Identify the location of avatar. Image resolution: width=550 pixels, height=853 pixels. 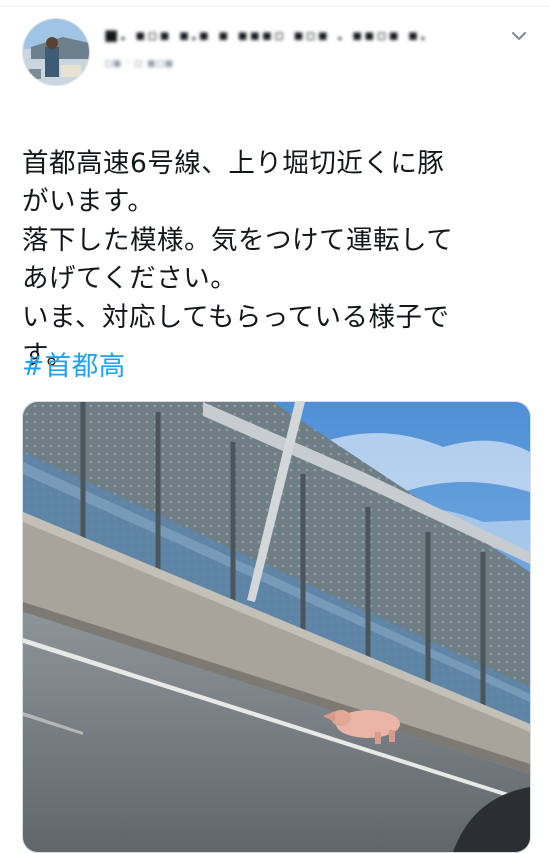
(56, 52).